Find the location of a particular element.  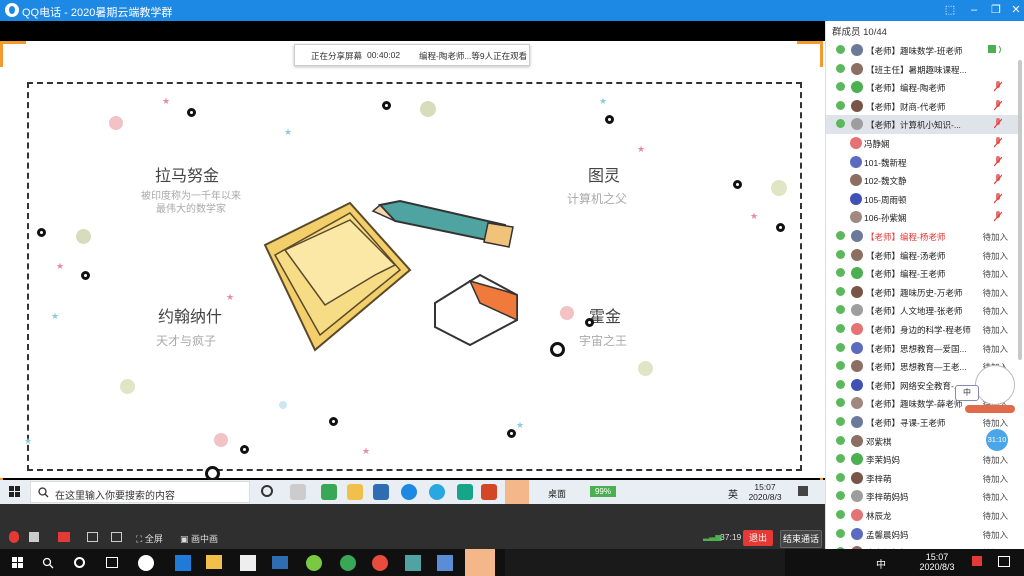

screen-share-status-bar: 正在分享屏幕 00:40:02 编程-陶老师...等9人正在观看 is located at coordinates (412, 55).